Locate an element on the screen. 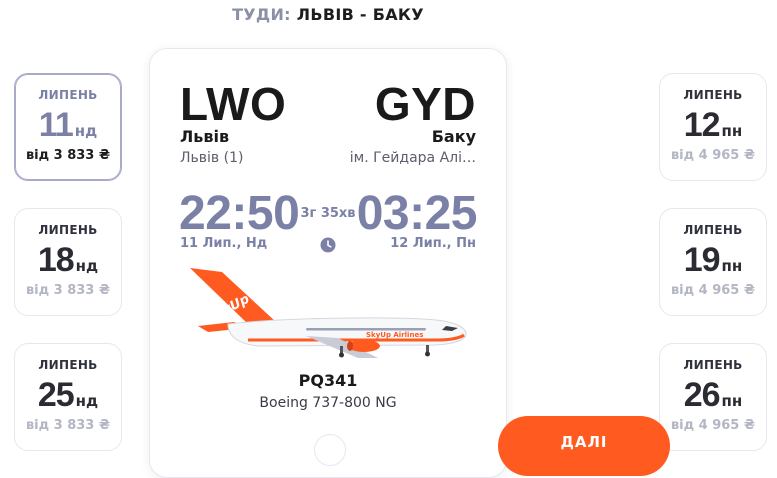 The height and width of the screenshot is (478, 777). date-day: 11 is located at coordinates (56, 125).